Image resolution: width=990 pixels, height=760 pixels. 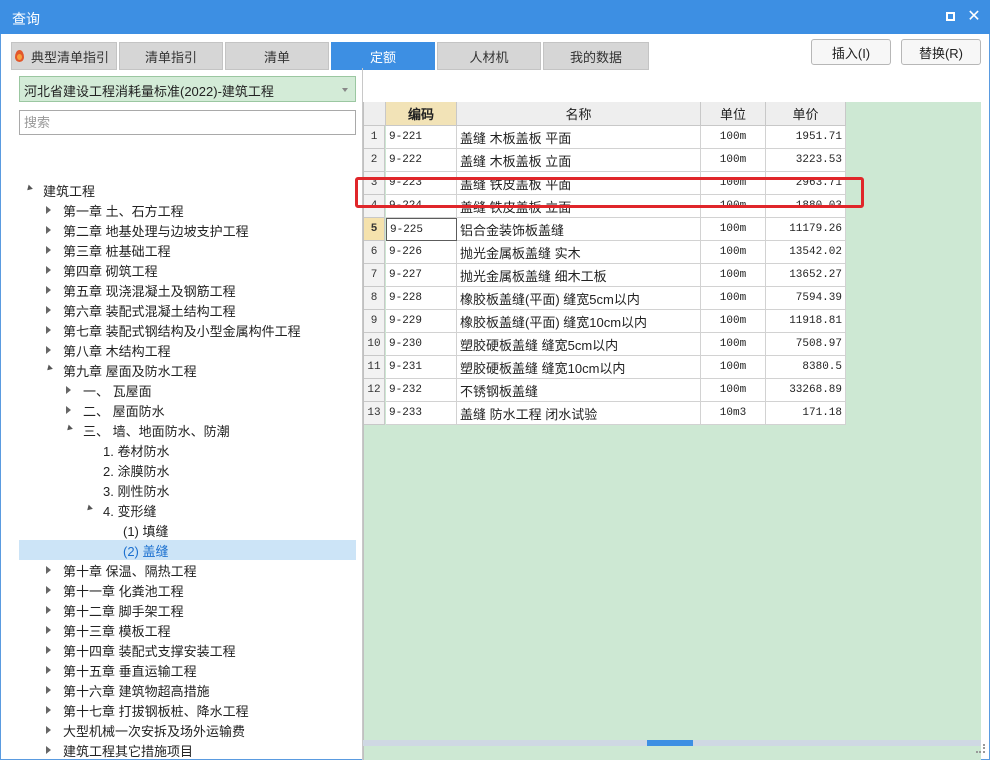 I want to click on row-number: 10, so click(x=374, y=344).